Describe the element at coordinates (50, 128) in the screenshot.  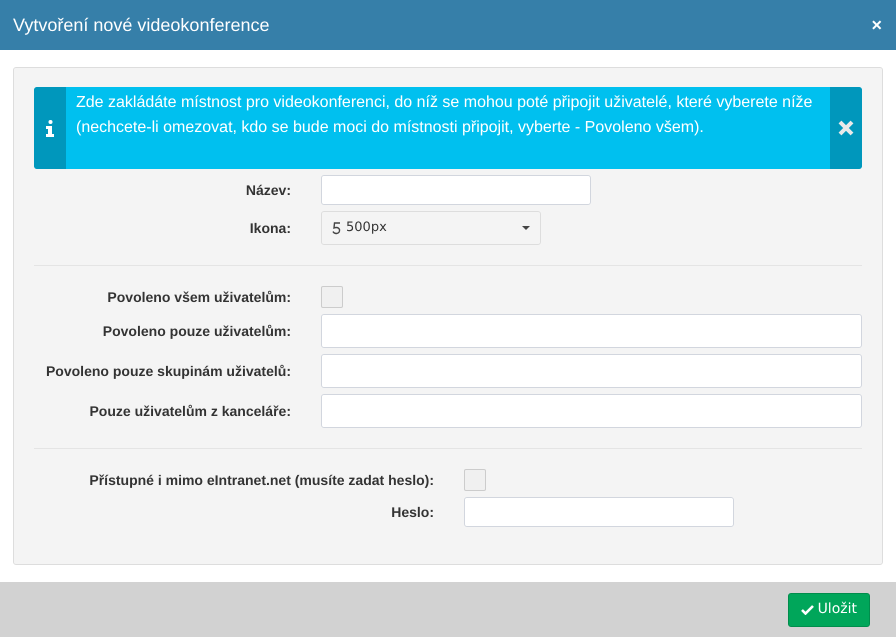
I see `info-icon` at that location.